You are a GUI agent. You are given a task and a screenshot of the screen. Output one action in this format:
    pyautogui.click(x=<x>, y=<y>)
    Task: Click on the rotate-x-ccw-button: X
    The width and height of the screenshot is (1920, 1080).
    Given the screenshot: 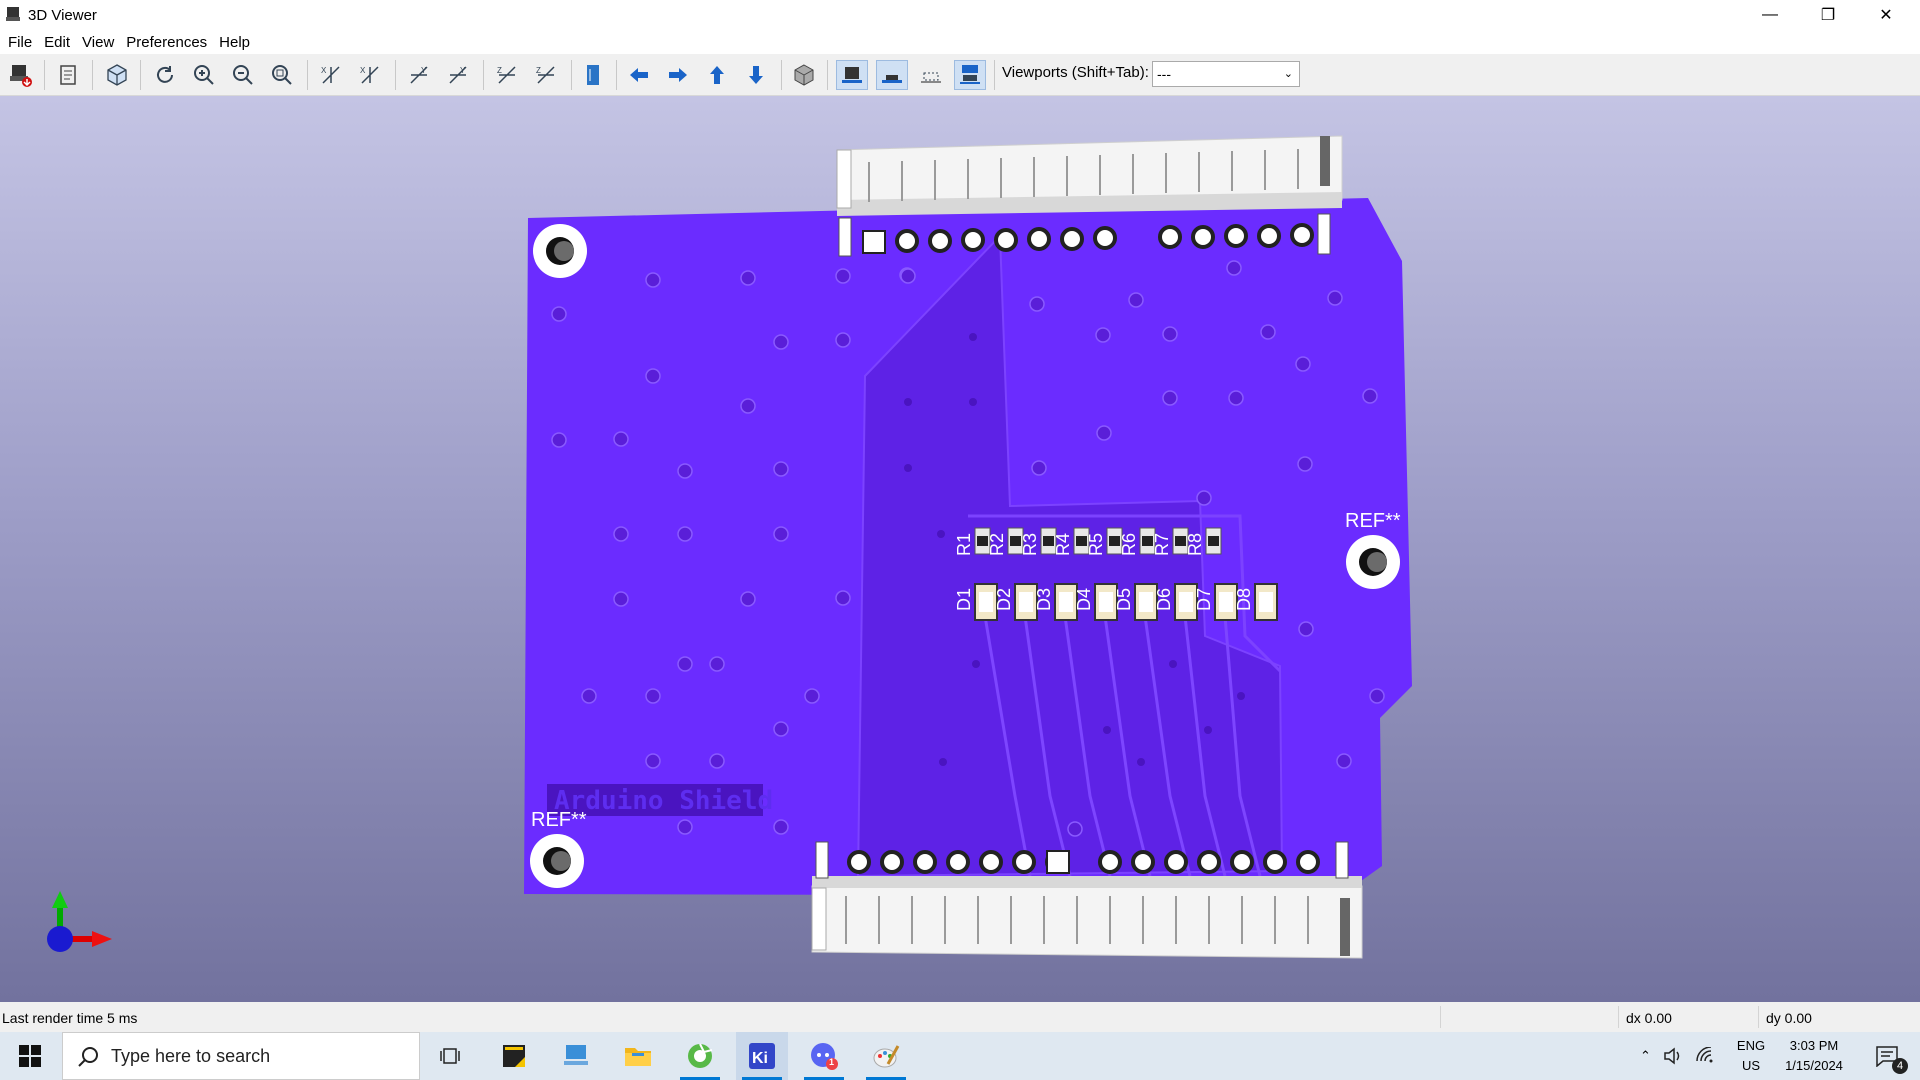 What is the action you would take?
    pyautogui.click(x=370, y=75)
    